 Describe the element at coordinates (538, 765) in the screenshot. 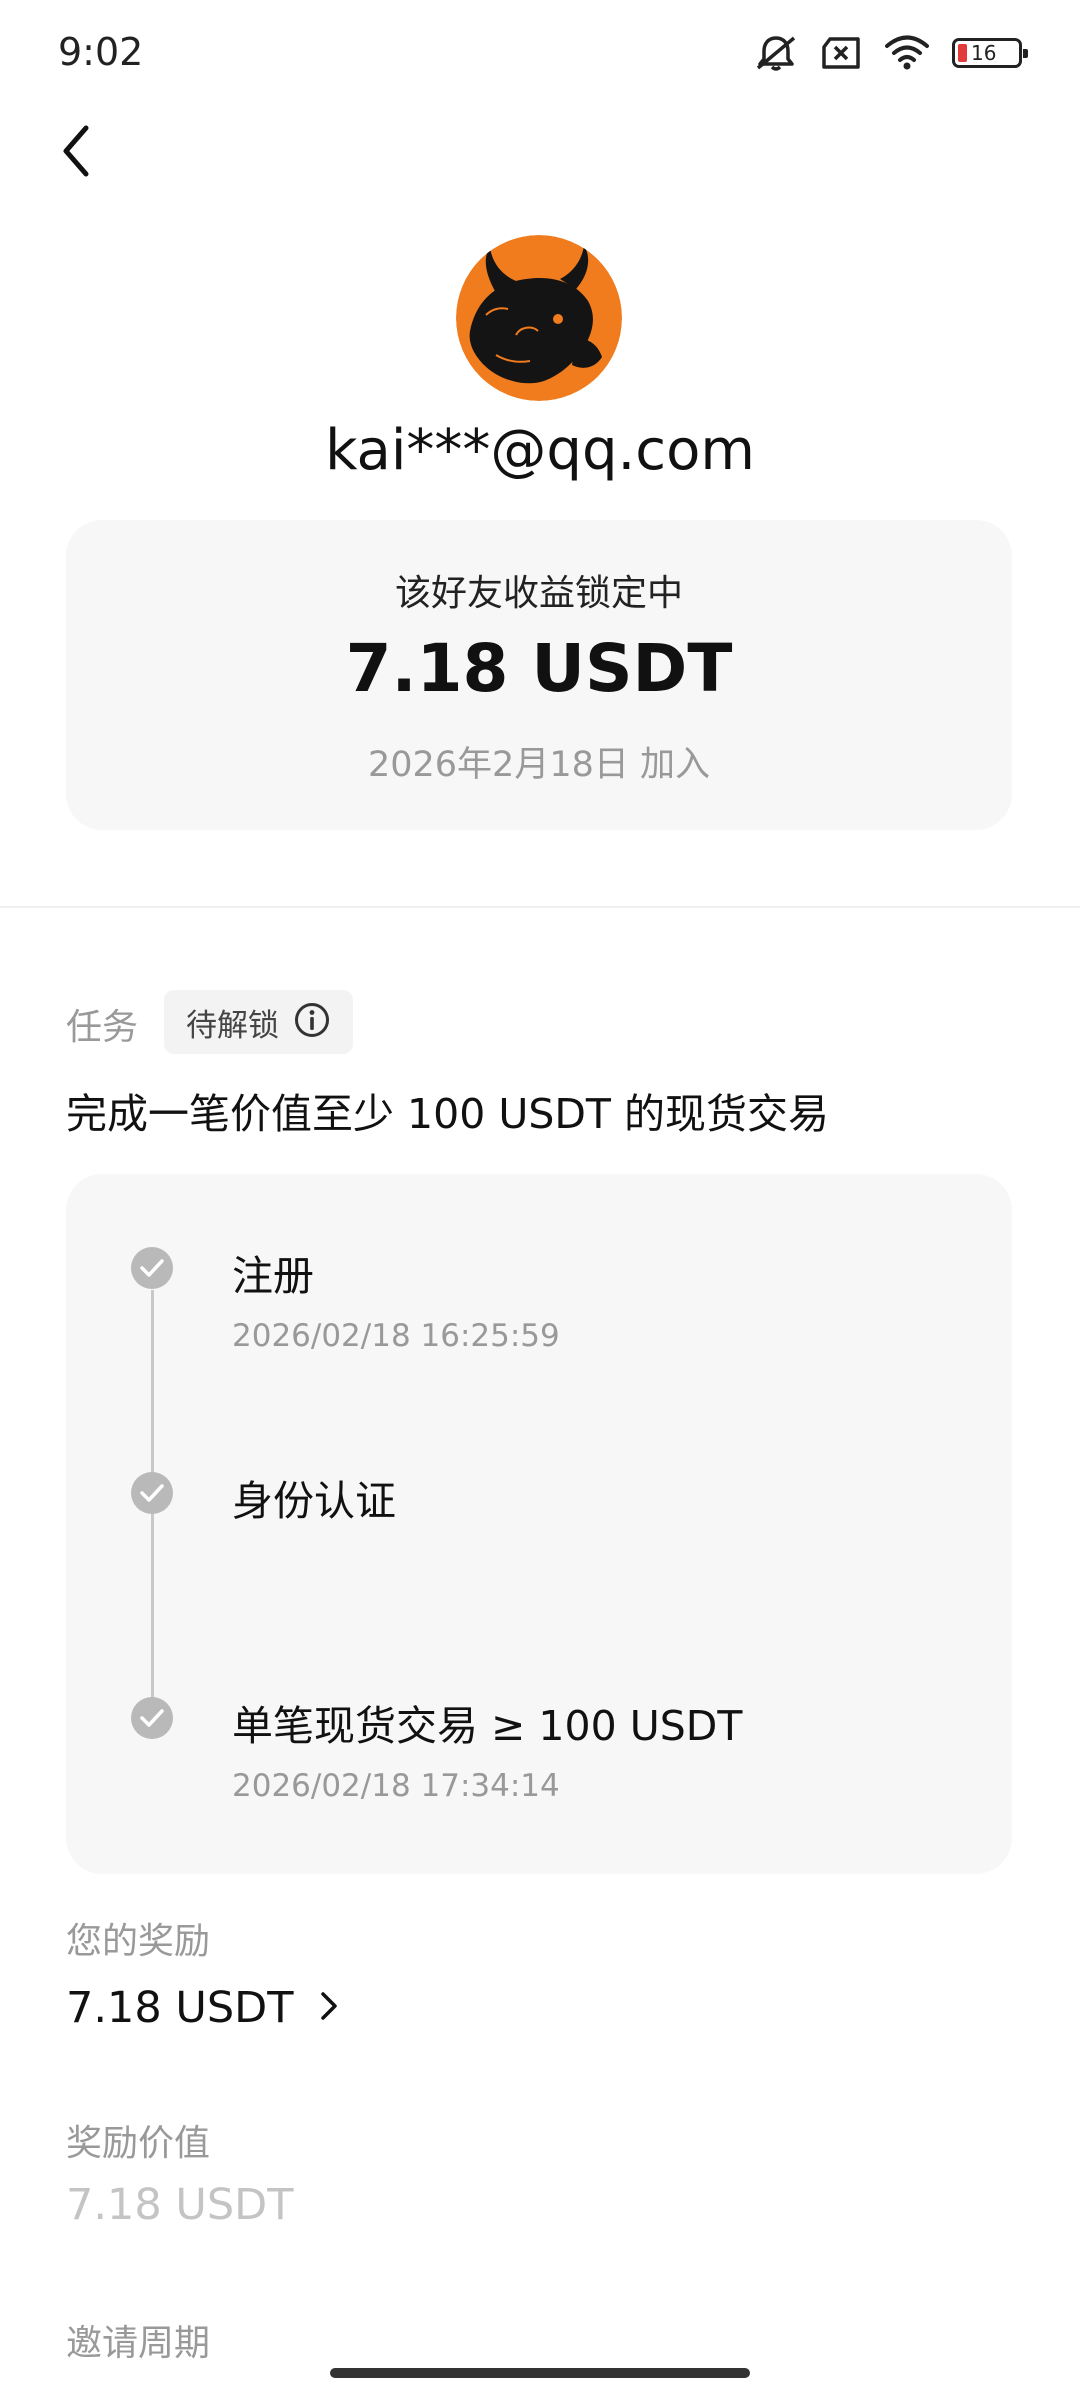

I see `join-date: 2026年2月18日 加入` at that location.